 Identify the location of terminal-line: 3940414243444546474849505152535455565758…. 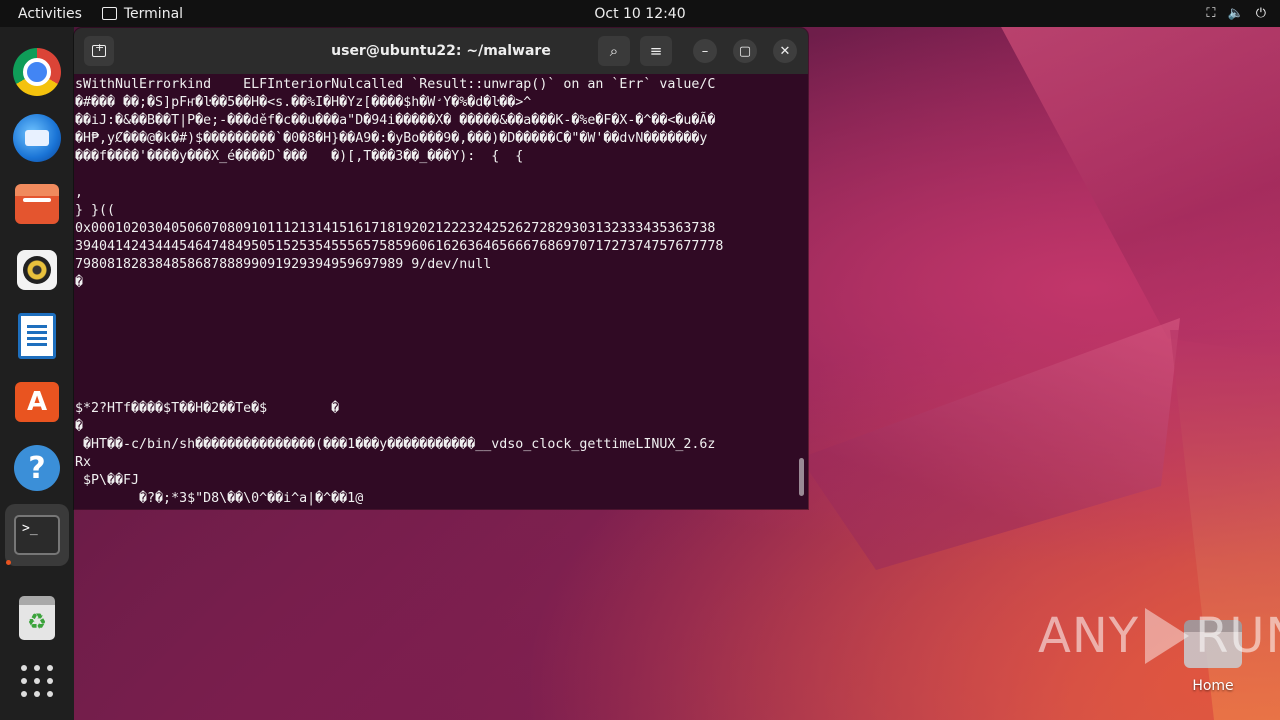
(399, 246).